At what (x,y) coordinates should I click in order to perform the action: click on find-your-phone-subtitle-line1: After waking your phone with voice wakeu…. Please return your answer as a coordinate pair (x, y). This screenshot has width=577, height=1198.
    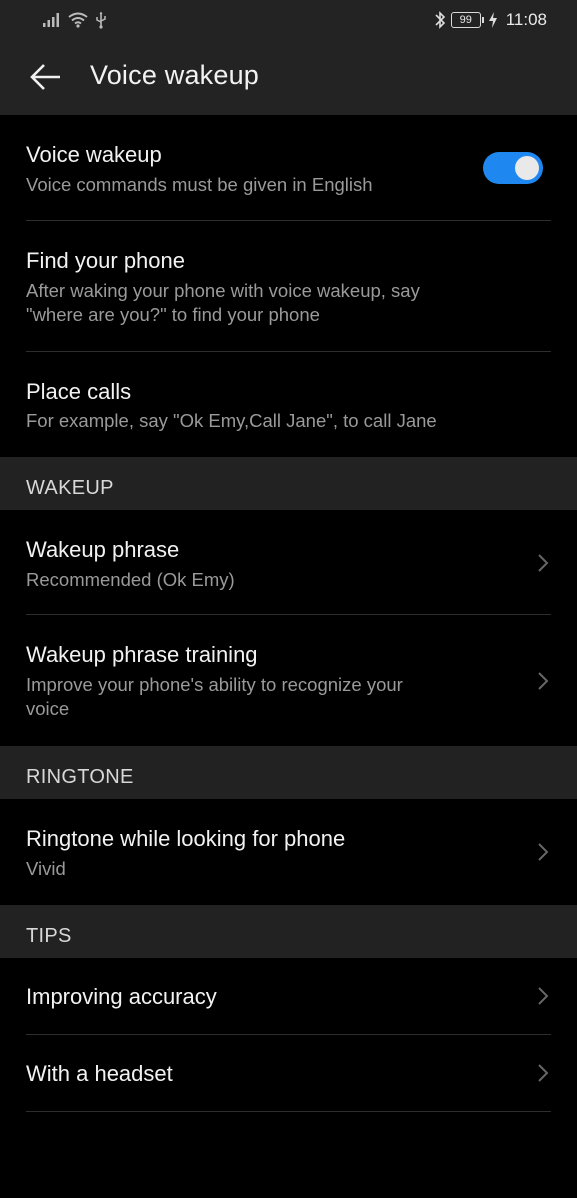
    Looking at the image, I should click on (223, 290).